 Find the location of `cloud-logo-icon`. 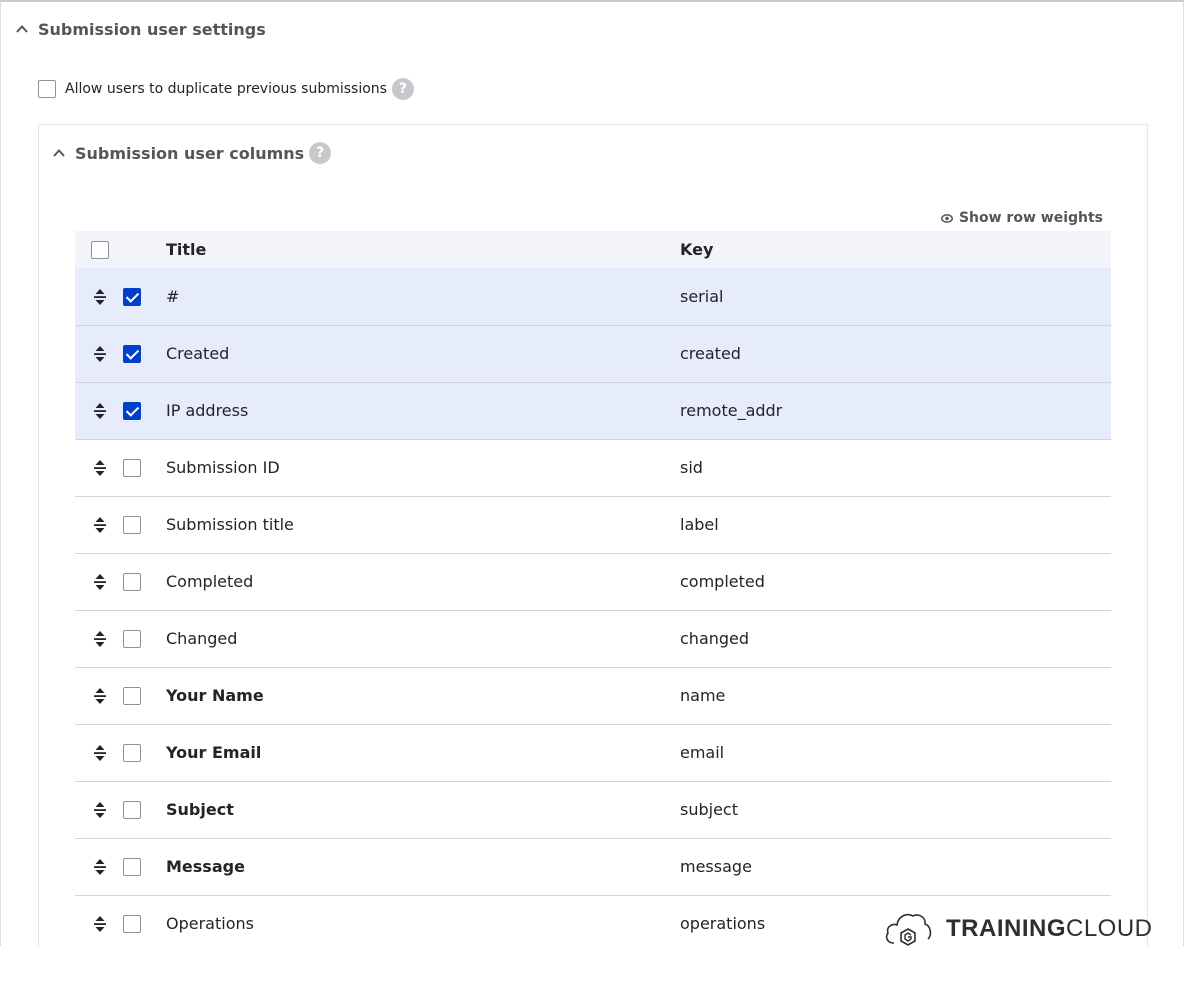

cloud-logo-icon is located at coordinates (908, 929).